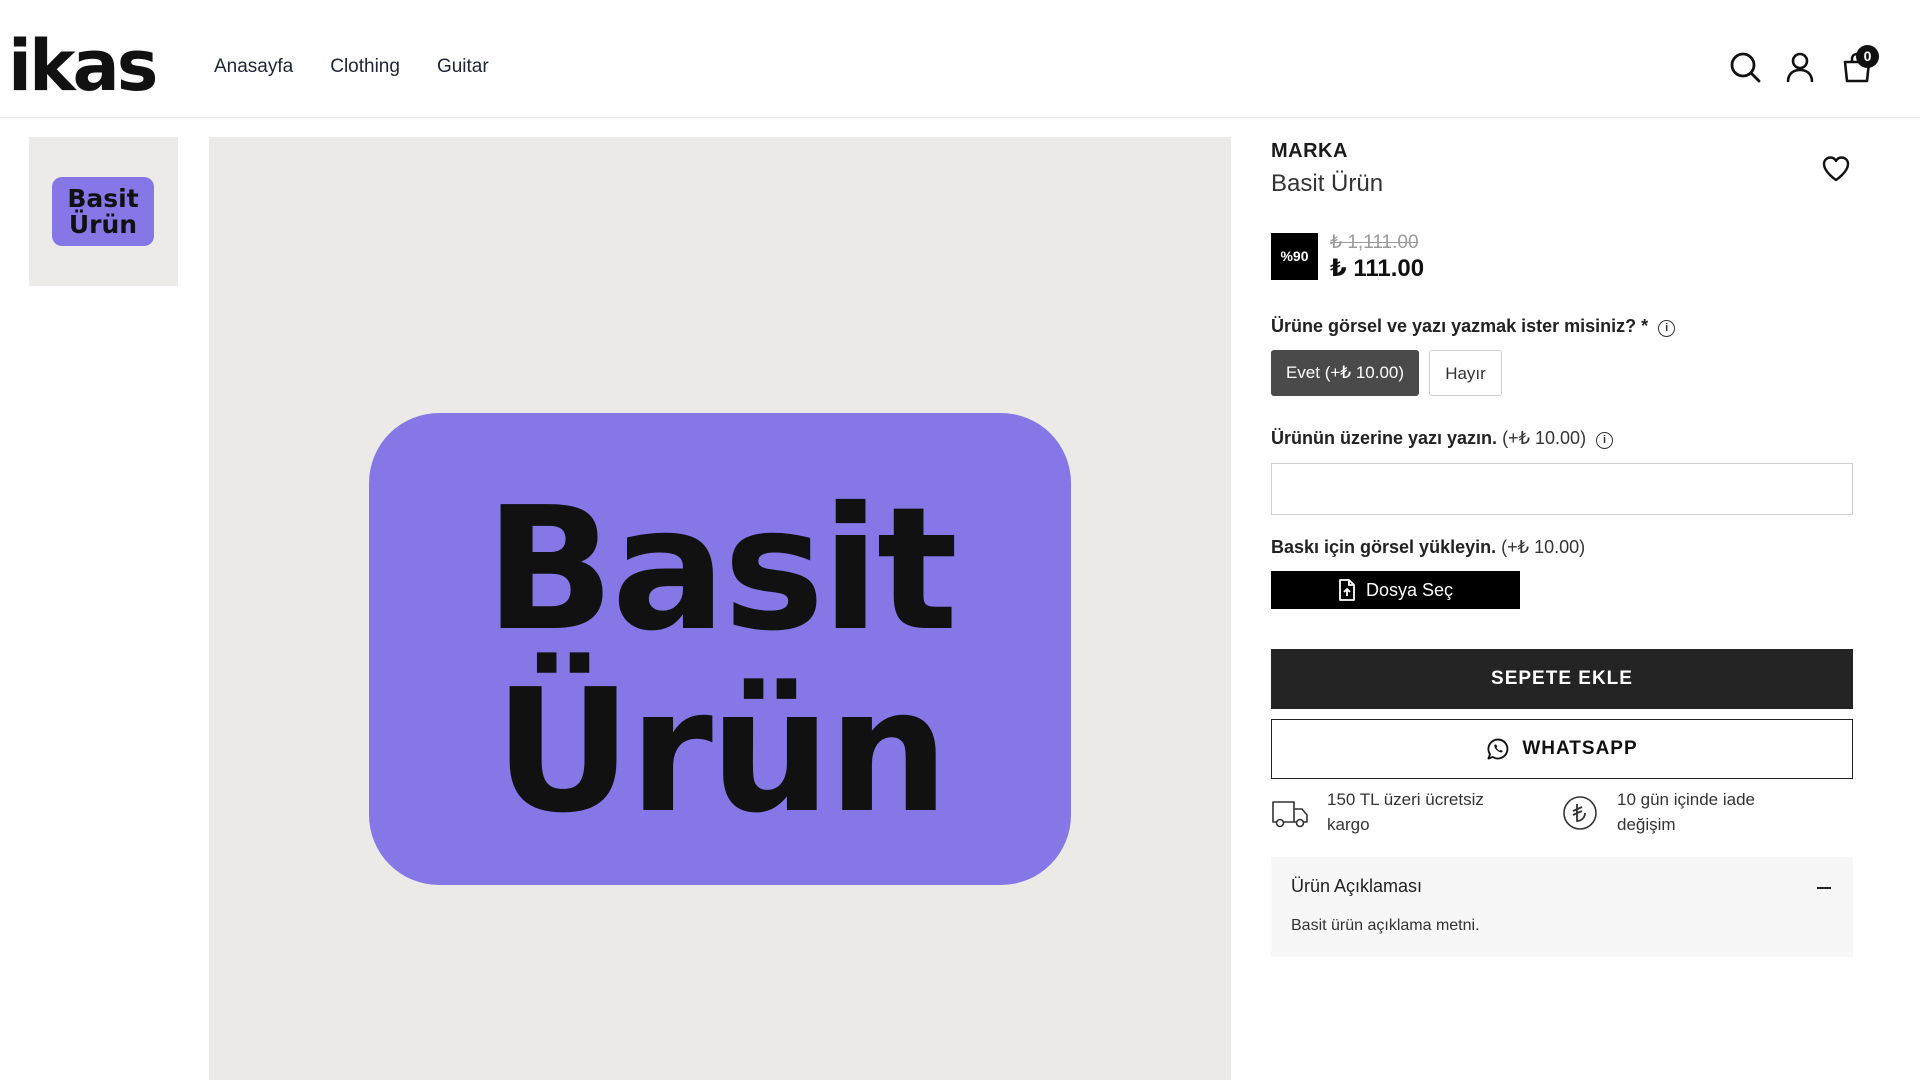 This screenshot has width=1920, height=1080. I want to click on nav-item-anasayfa: Anasayfa, so click(253, 67).